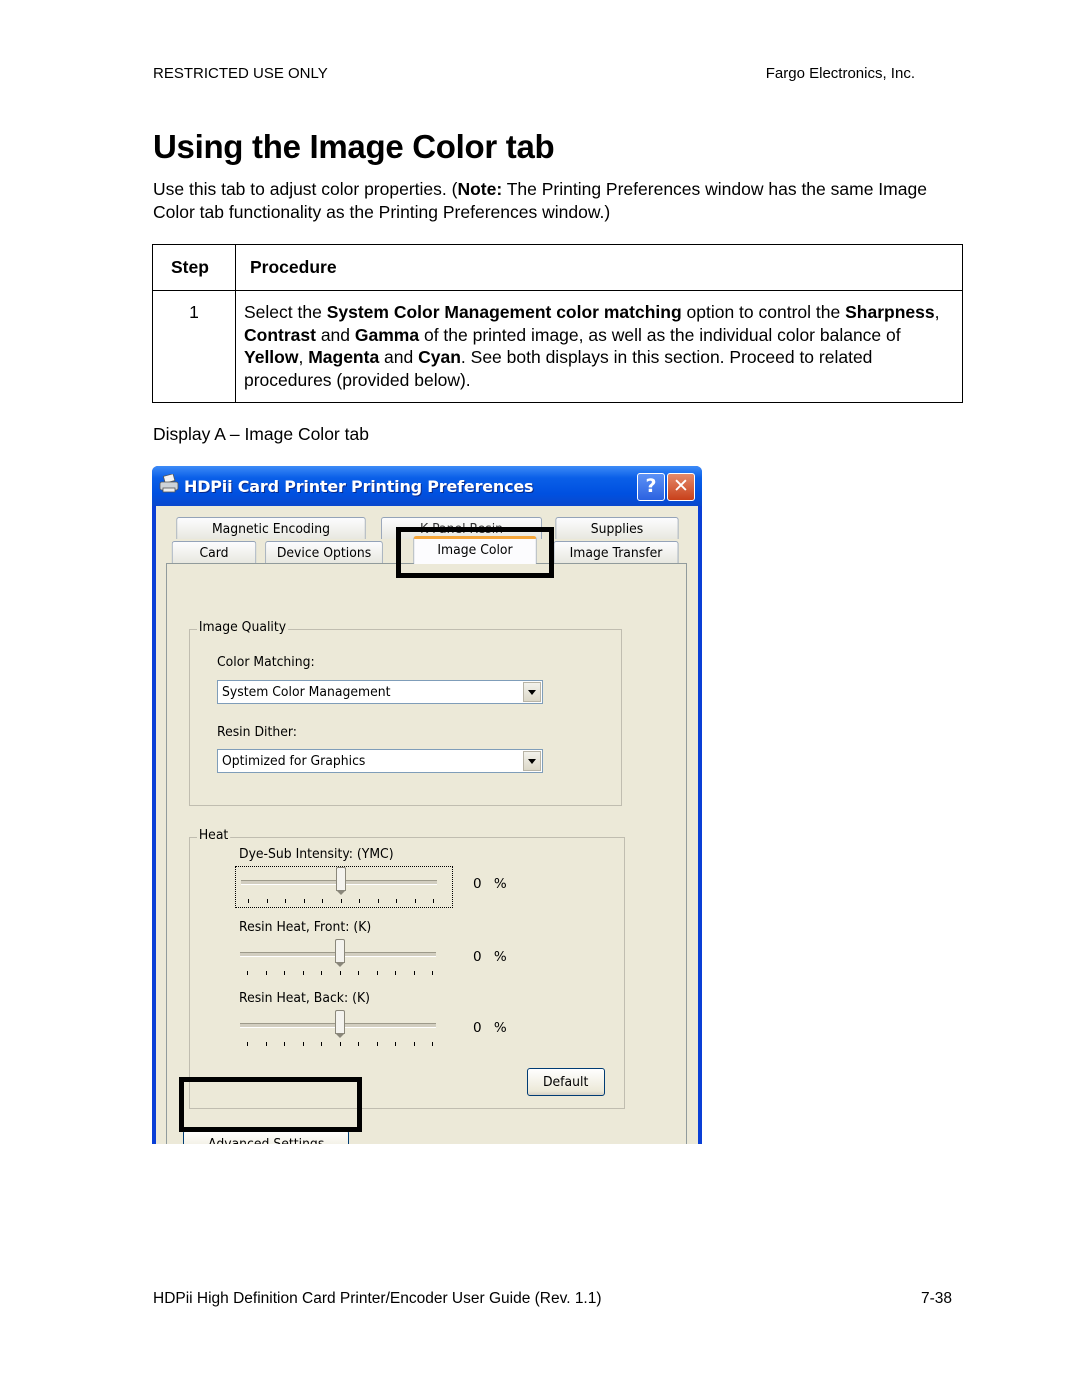 The height and width of the screenshot is (1397, 1080). I want to click on procedure-keyword: Contrast, so click(280, 334).